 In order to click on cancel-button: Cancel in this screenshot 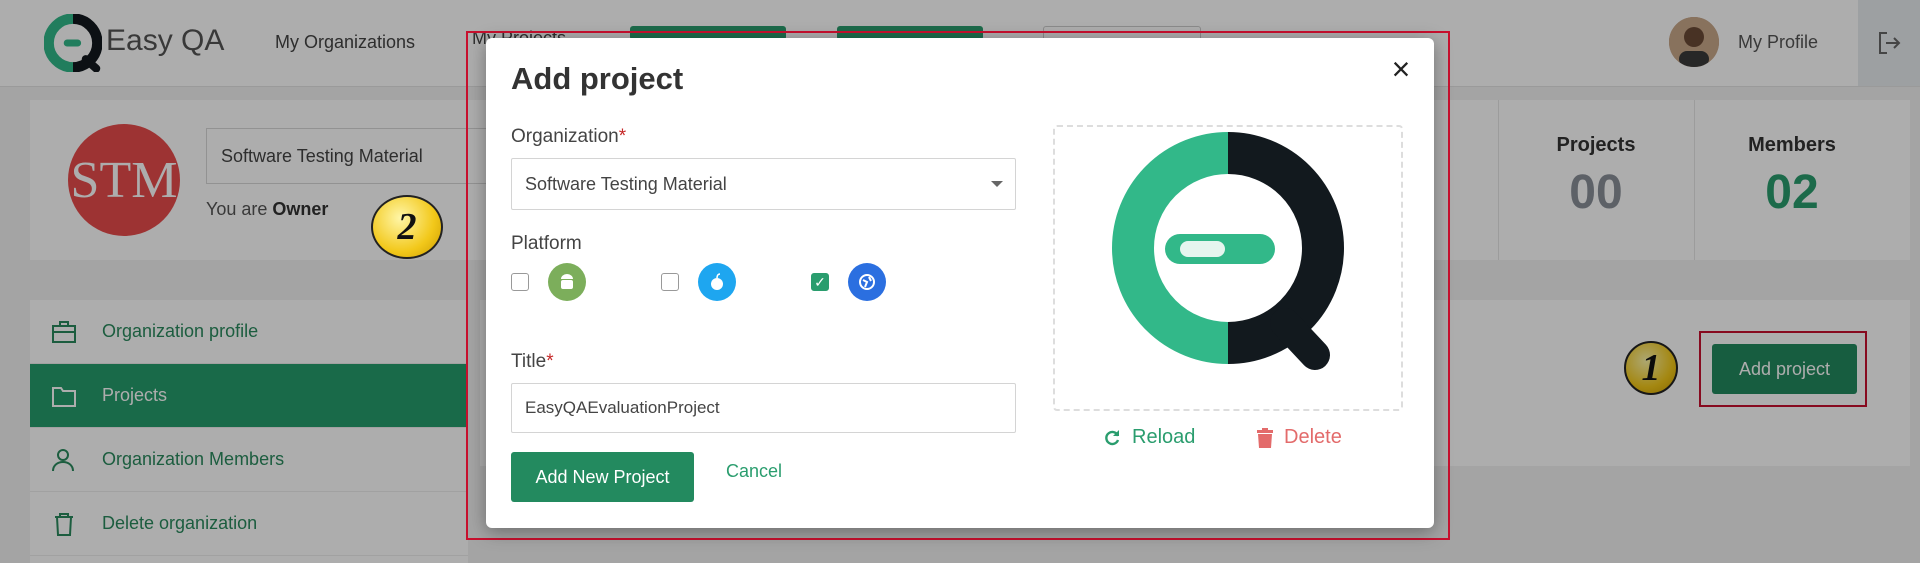, I will do `click(754, 471)`.